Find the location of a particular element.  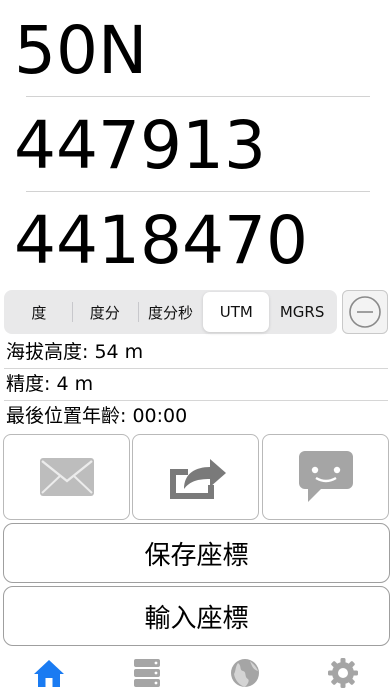

utm-northing: 4418470 is located at coordinates (161, 240).